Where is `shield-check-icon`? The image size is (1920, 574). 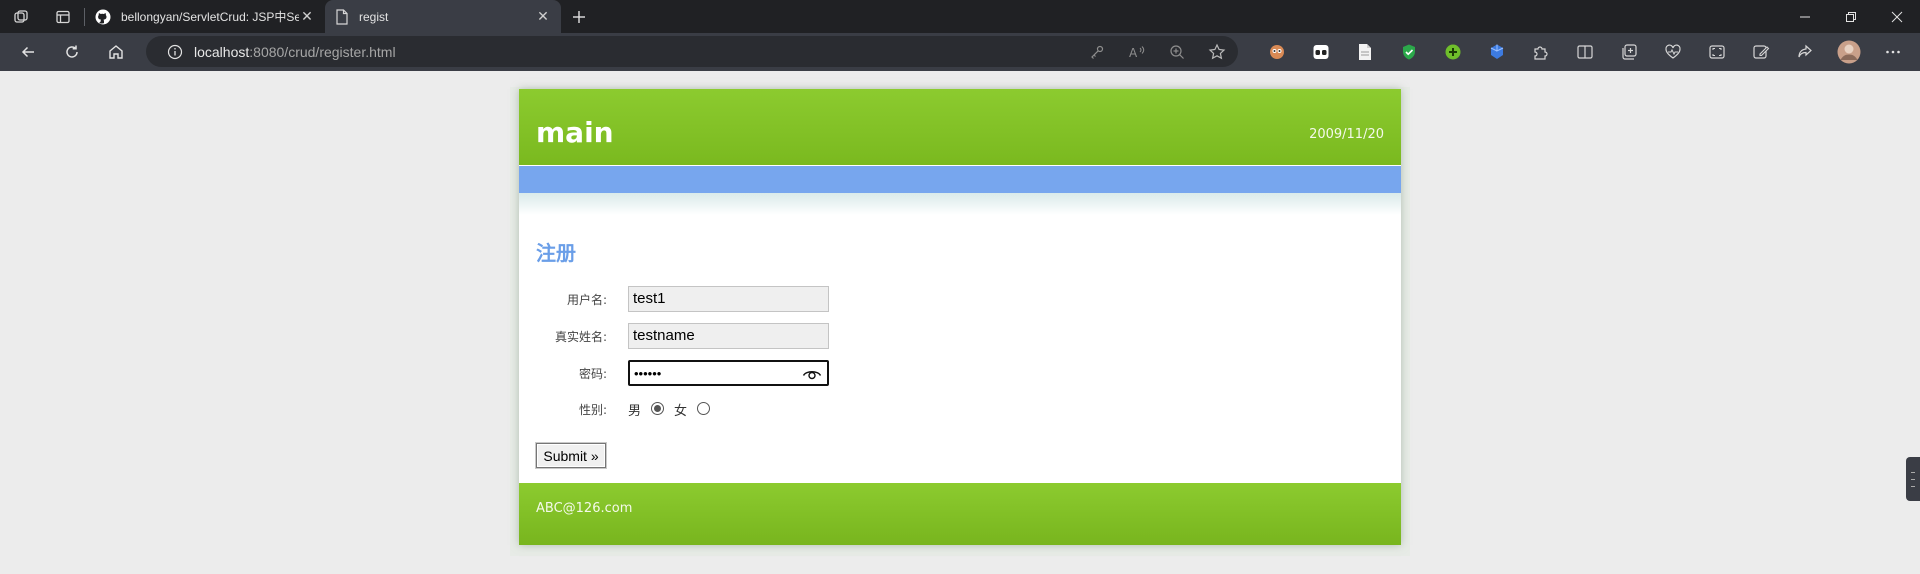
shield-check-icon is located at coordinates (1409, 52).